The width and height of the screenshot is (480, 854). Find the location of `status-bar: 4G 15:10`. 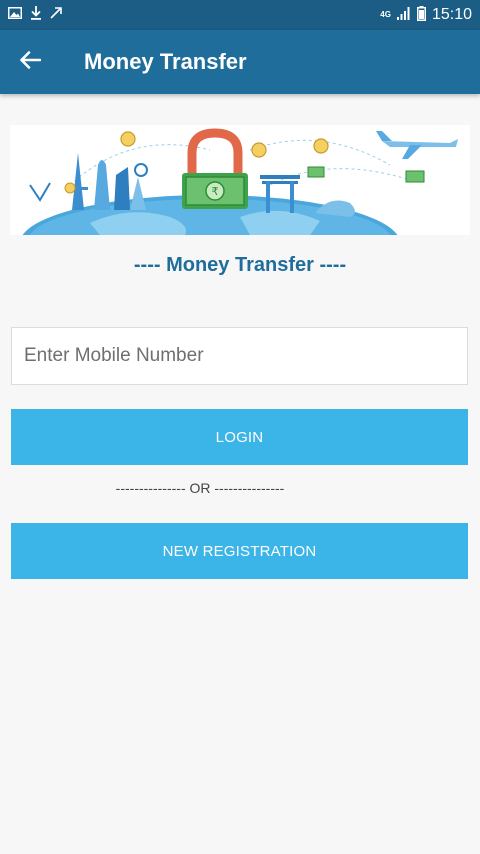

status-bar: 4G 15:10 is located at coordinates (240, 15).